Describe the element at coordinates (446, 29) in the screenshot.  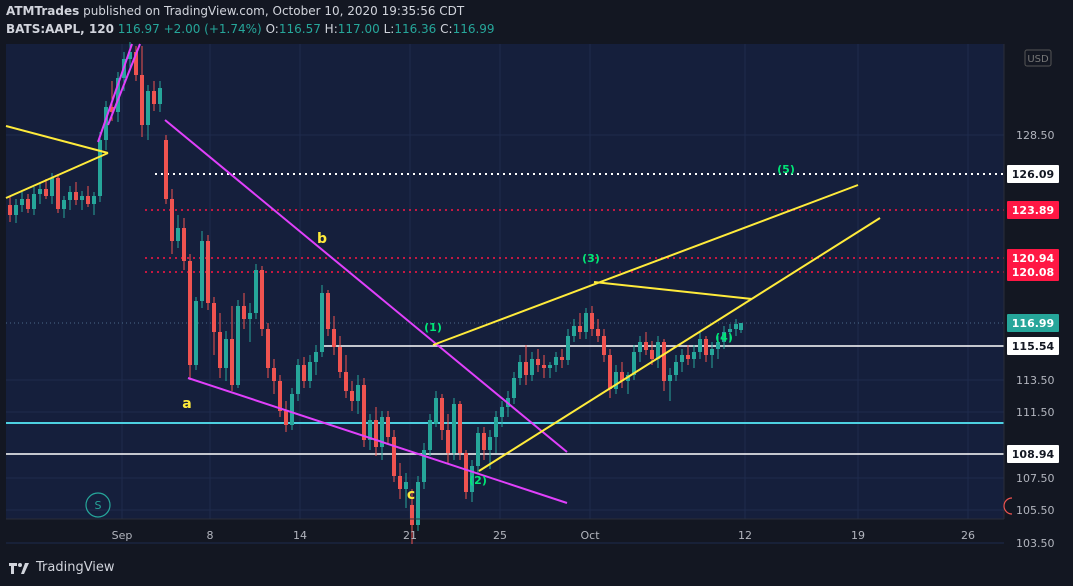
I see `close-label: C:` at that location.